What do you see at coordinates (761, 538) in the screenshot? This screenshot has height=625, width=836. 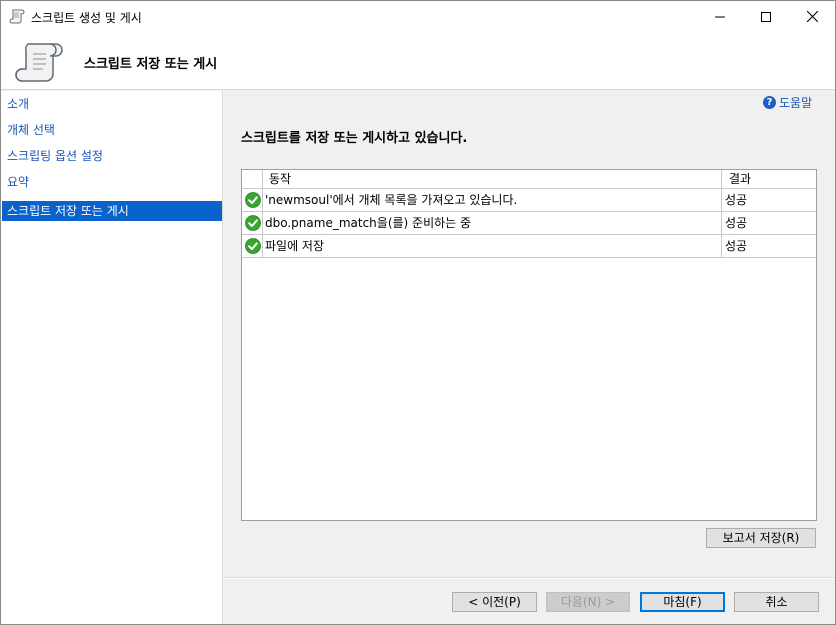 I see `save-report-button: 보고서 저장(R)` at bounding box center [761, 538].